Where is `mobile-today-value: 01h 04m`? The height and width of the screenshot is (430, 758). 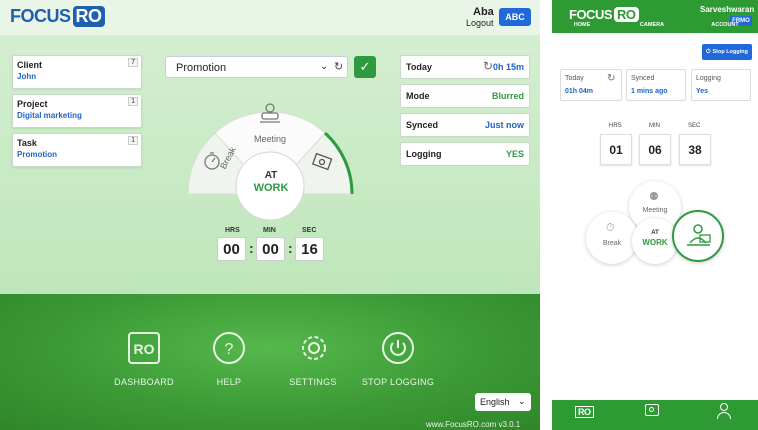 mobile-today-value: 01h 04m is located at coordinates (579, 91).